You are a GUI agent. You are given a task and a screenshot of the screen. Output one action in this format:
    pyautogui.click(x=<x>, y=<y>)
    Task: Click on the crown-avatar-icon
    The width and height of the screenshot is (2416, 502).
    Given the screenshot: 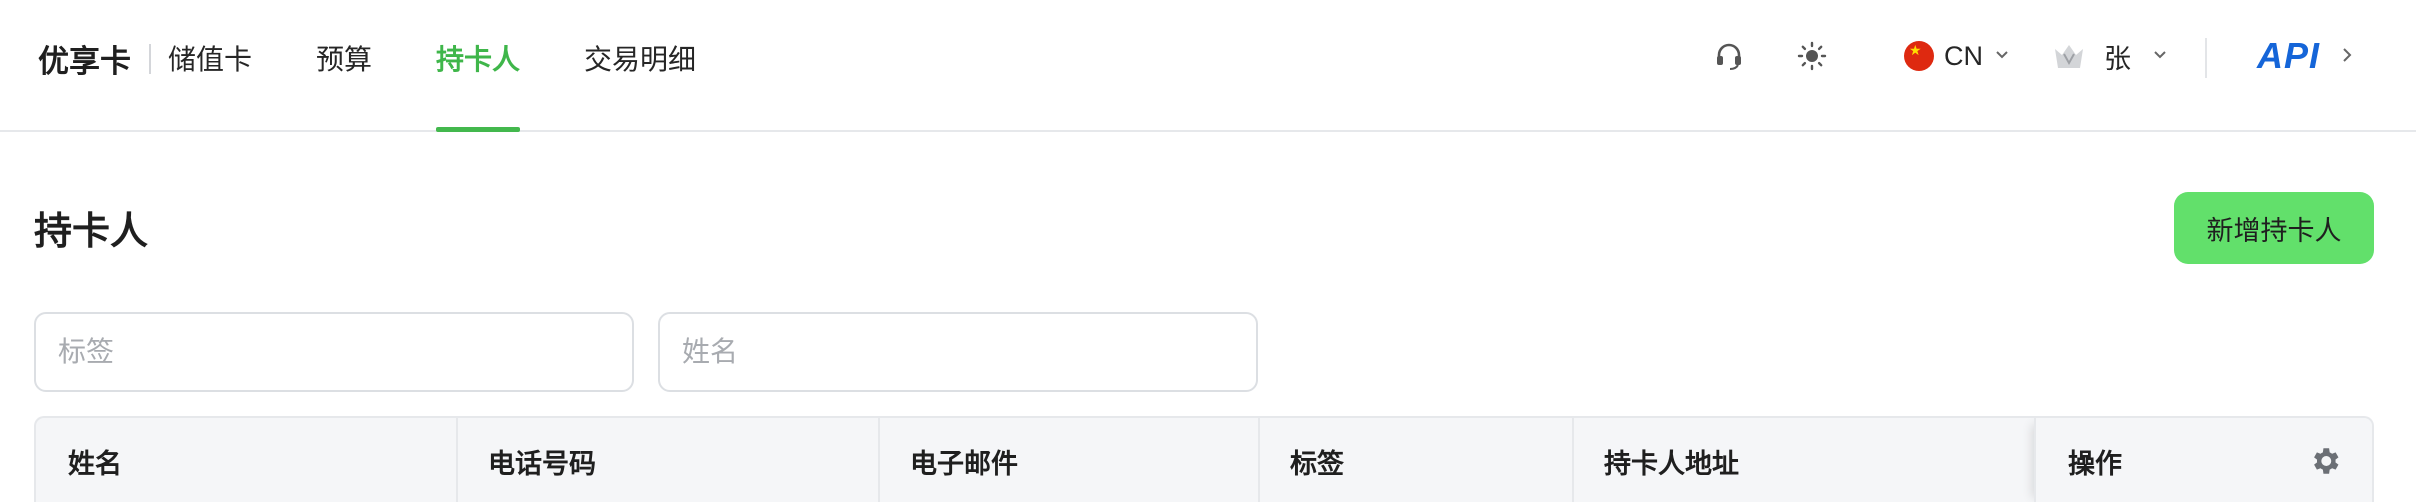 What is the action you would take?
    pyautogui.click(x=2069, y=56)
    